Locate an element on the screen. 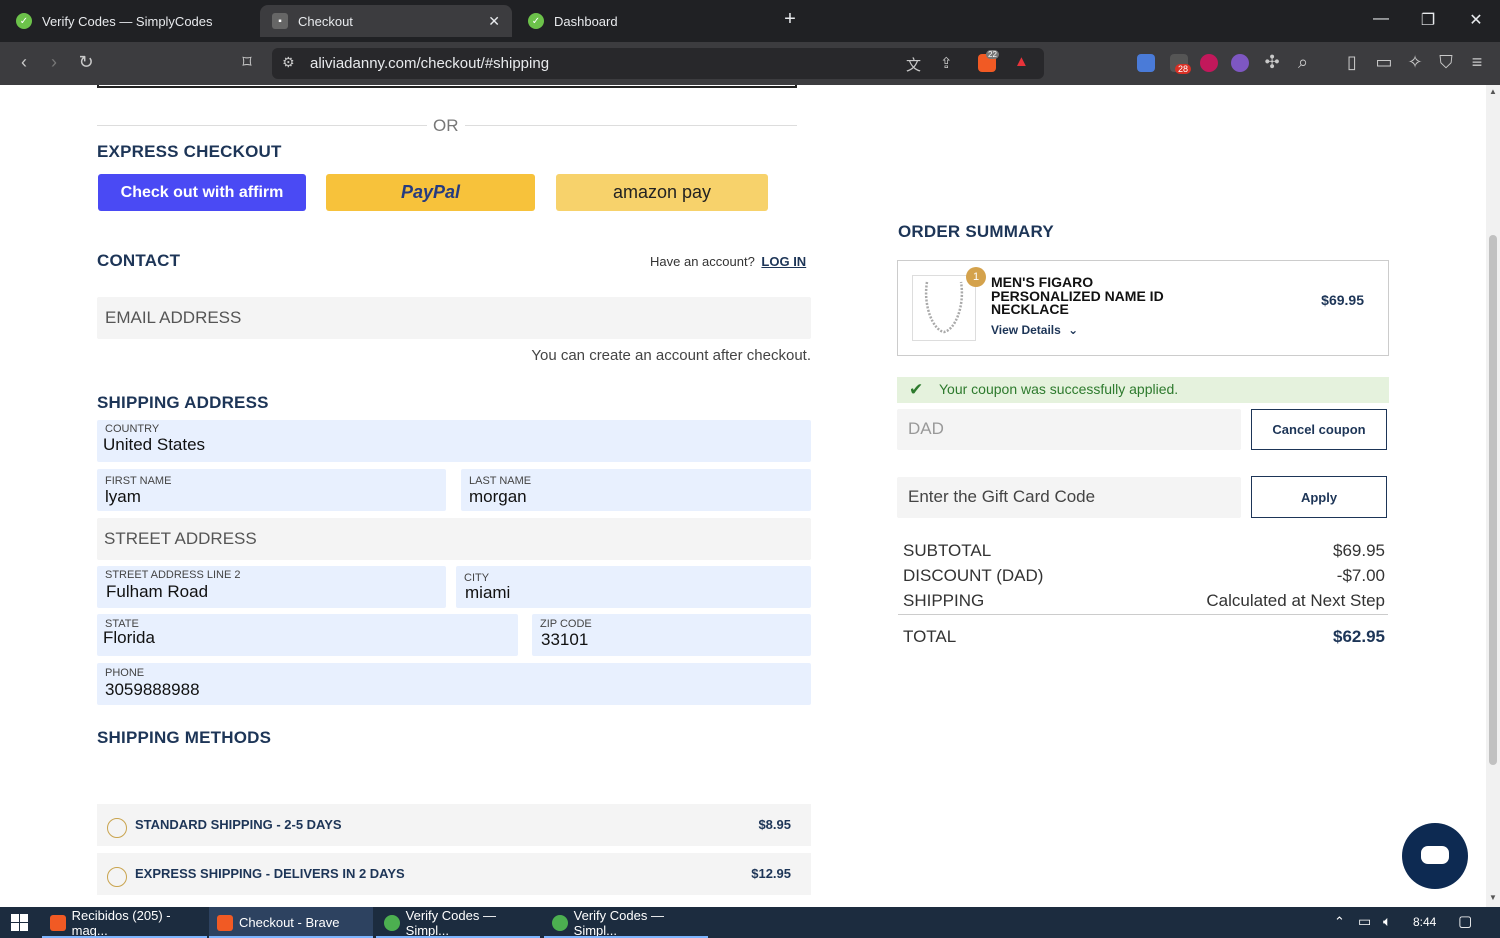 This screenshot has width=1500, height=938. extensions-puzzle-icon: ✣ is located at coordinates (1272, 62).